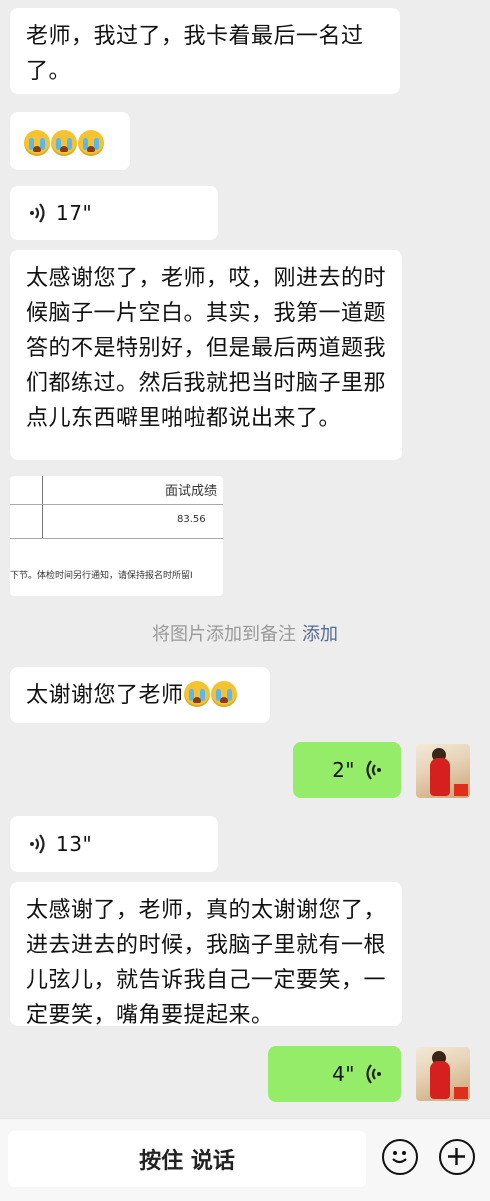 Image resolution: width=490 pixels, height=1201 pixels. I want to click on emoji-message-bubble, so click(70, 141).